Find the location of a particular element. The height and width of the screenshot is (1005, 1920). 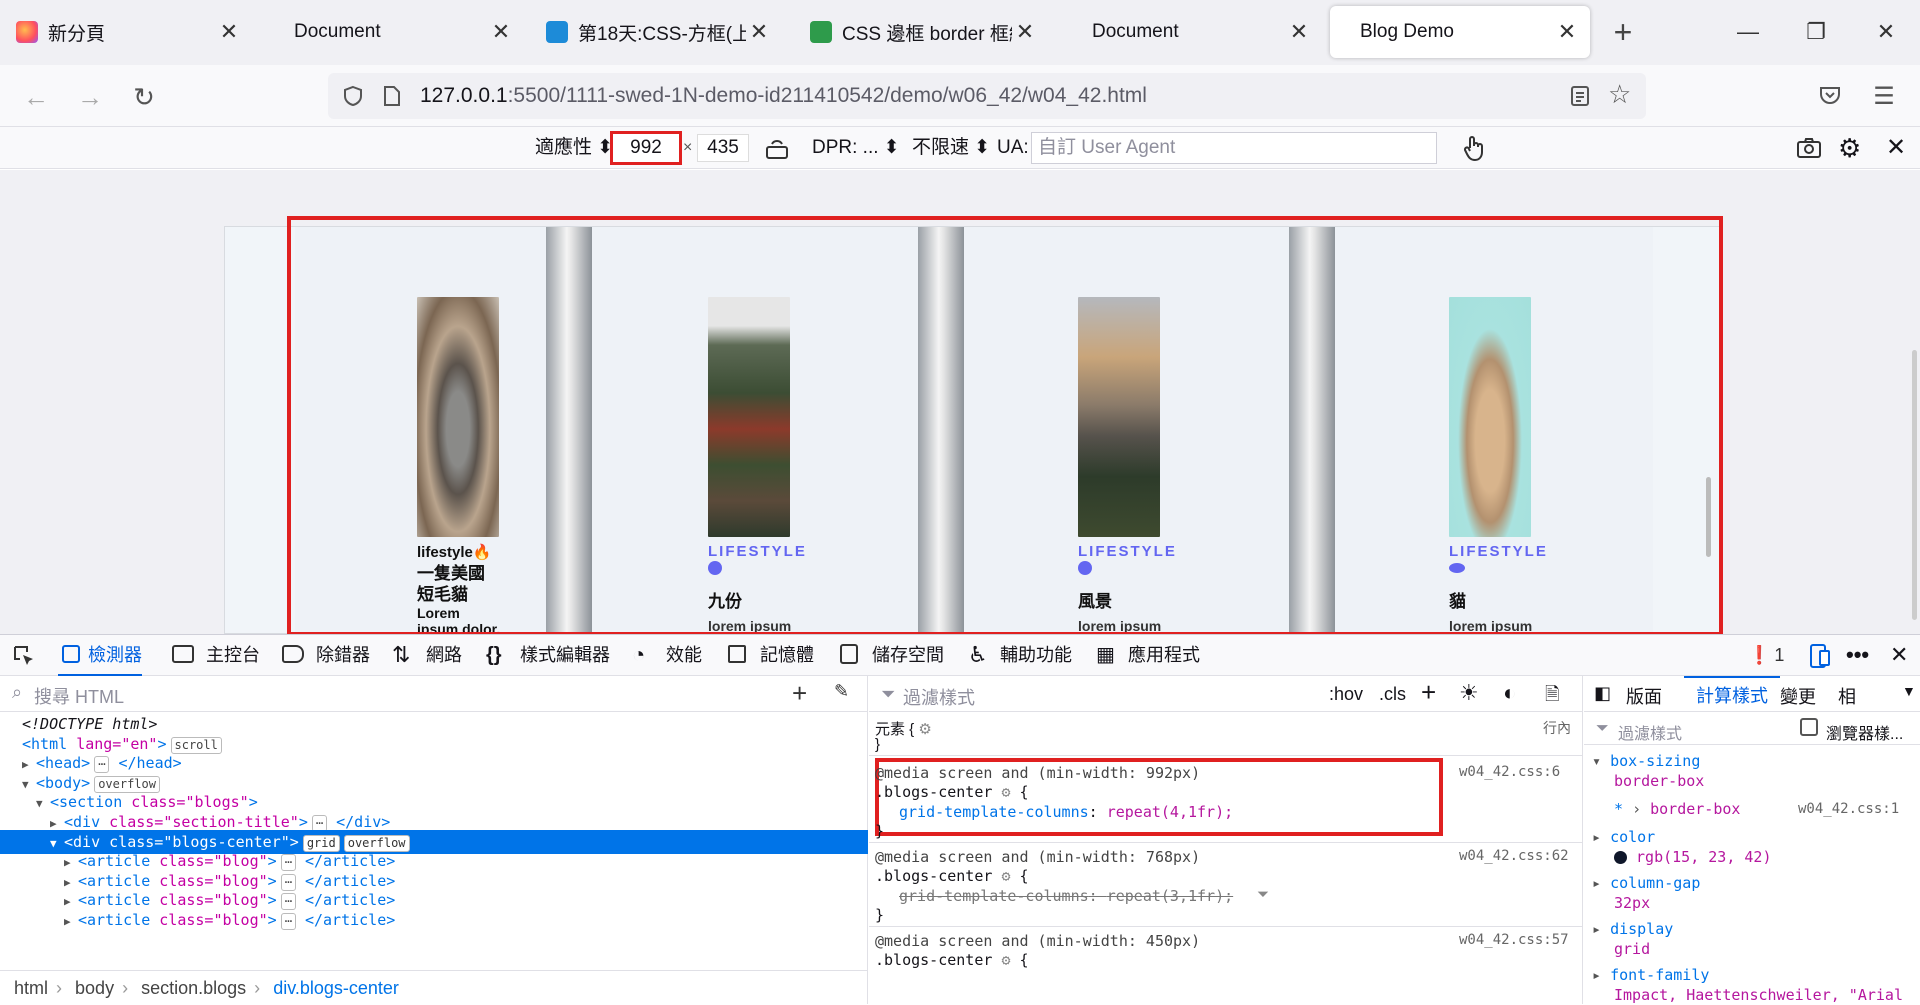

viewport-width-input: 992 is located at coordinates (646, 148).